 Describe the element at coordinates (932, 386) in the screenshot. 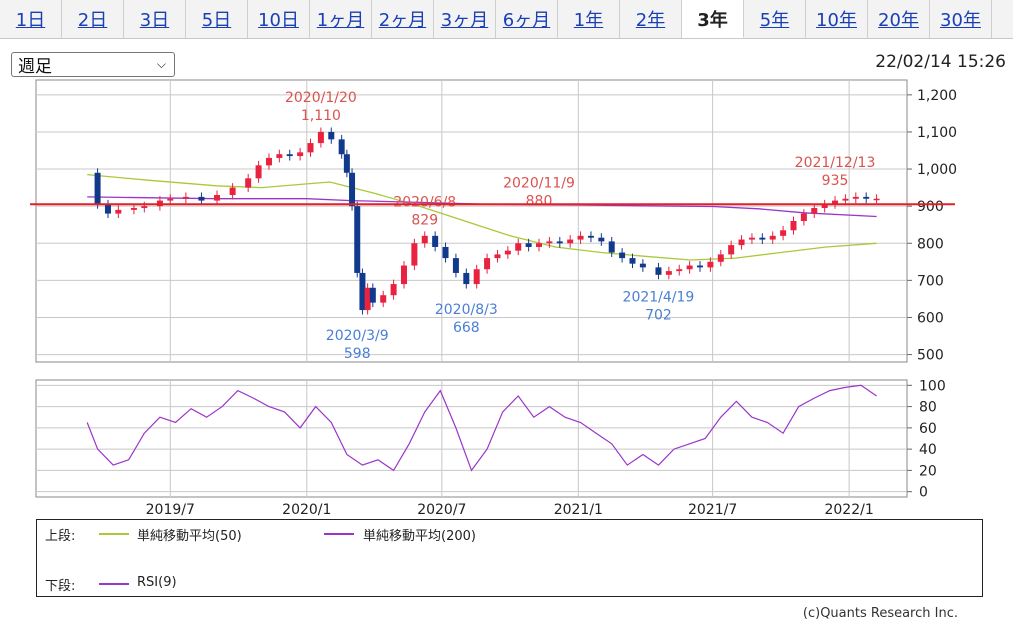

I see `rsi-ytick-label: 100` at that location.